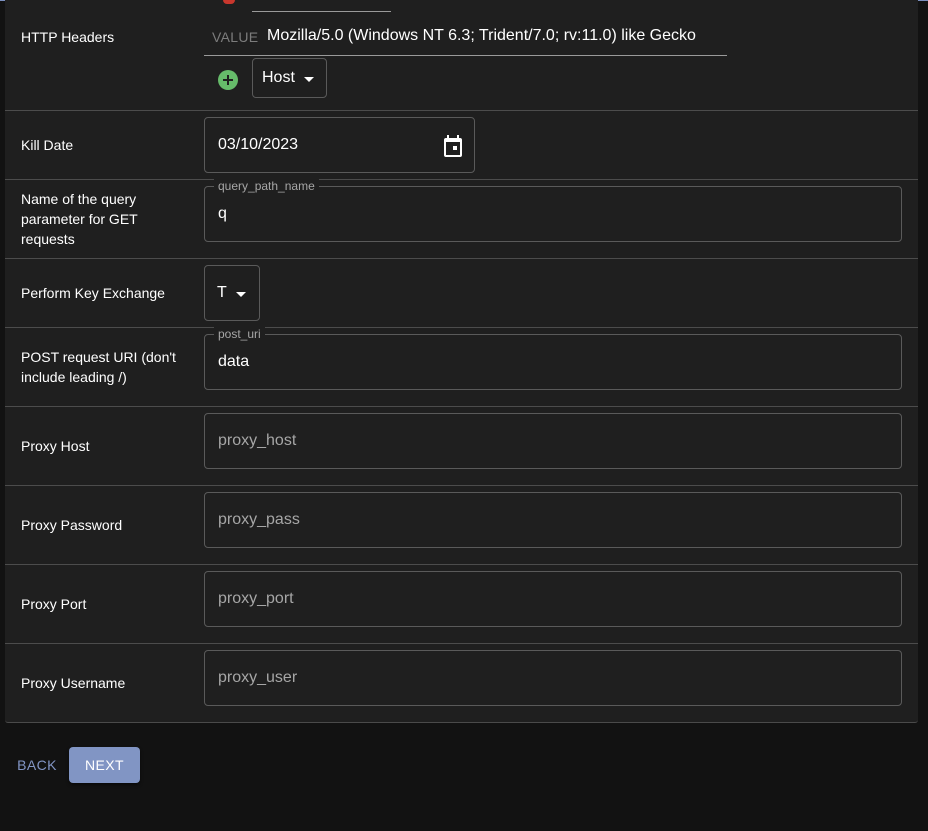 The height and width of the screenshot is (831, 928). I want to click on remove-header-icon, so click(229, 2).